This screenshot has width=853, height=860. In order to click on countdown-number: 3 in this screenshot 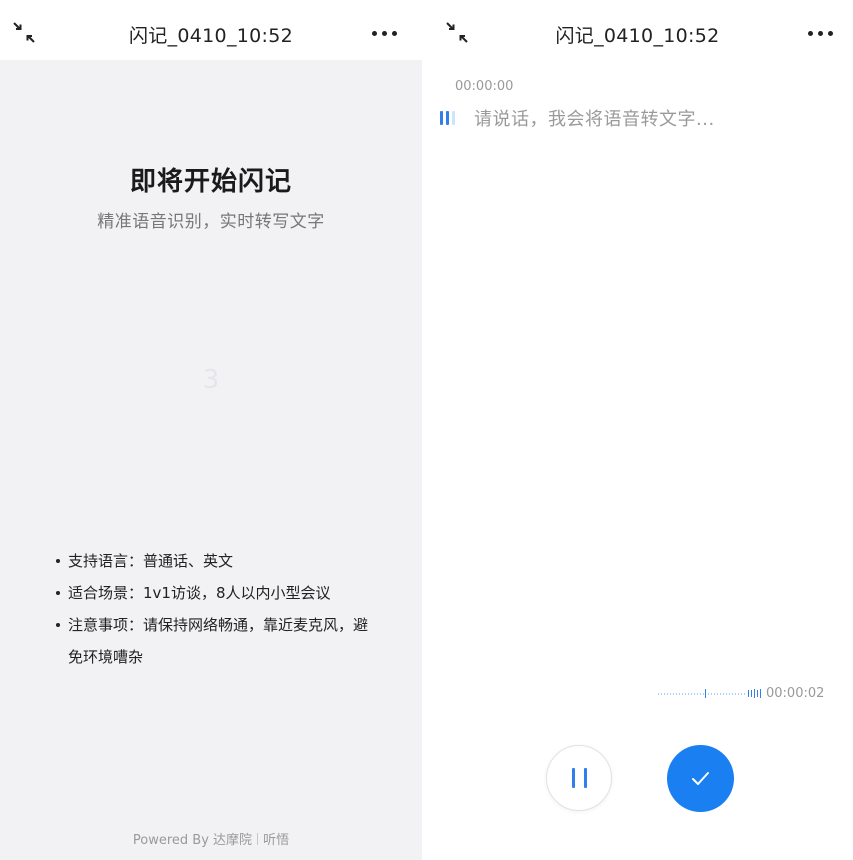, I will do `click(211, 380)`.